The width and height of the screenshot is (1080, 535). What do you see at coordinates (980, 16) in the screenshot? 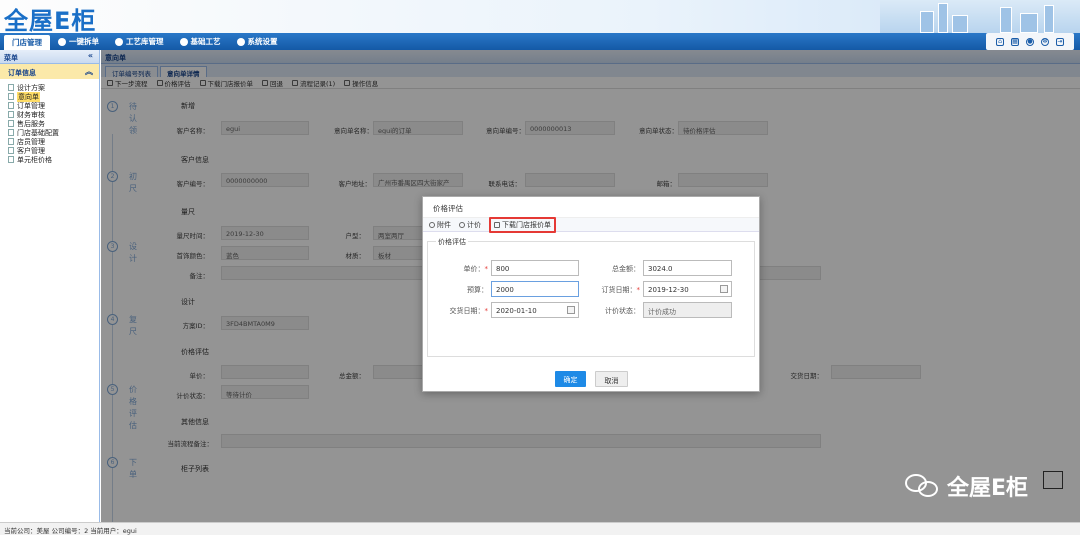
I see `banner-skyline` at bounding box center [980, 16].